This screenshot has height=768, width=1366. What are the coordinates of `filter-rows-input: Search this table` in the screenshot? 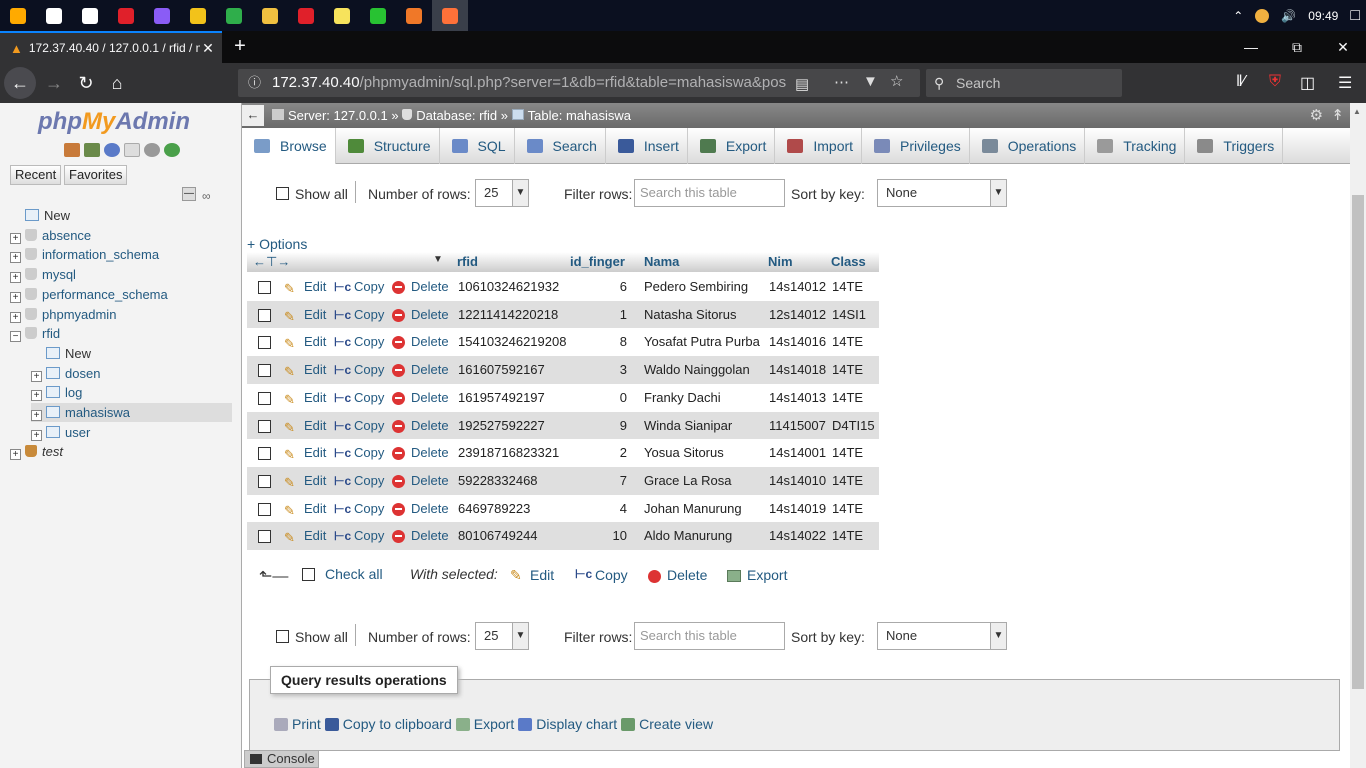 It's located at (709, 636).